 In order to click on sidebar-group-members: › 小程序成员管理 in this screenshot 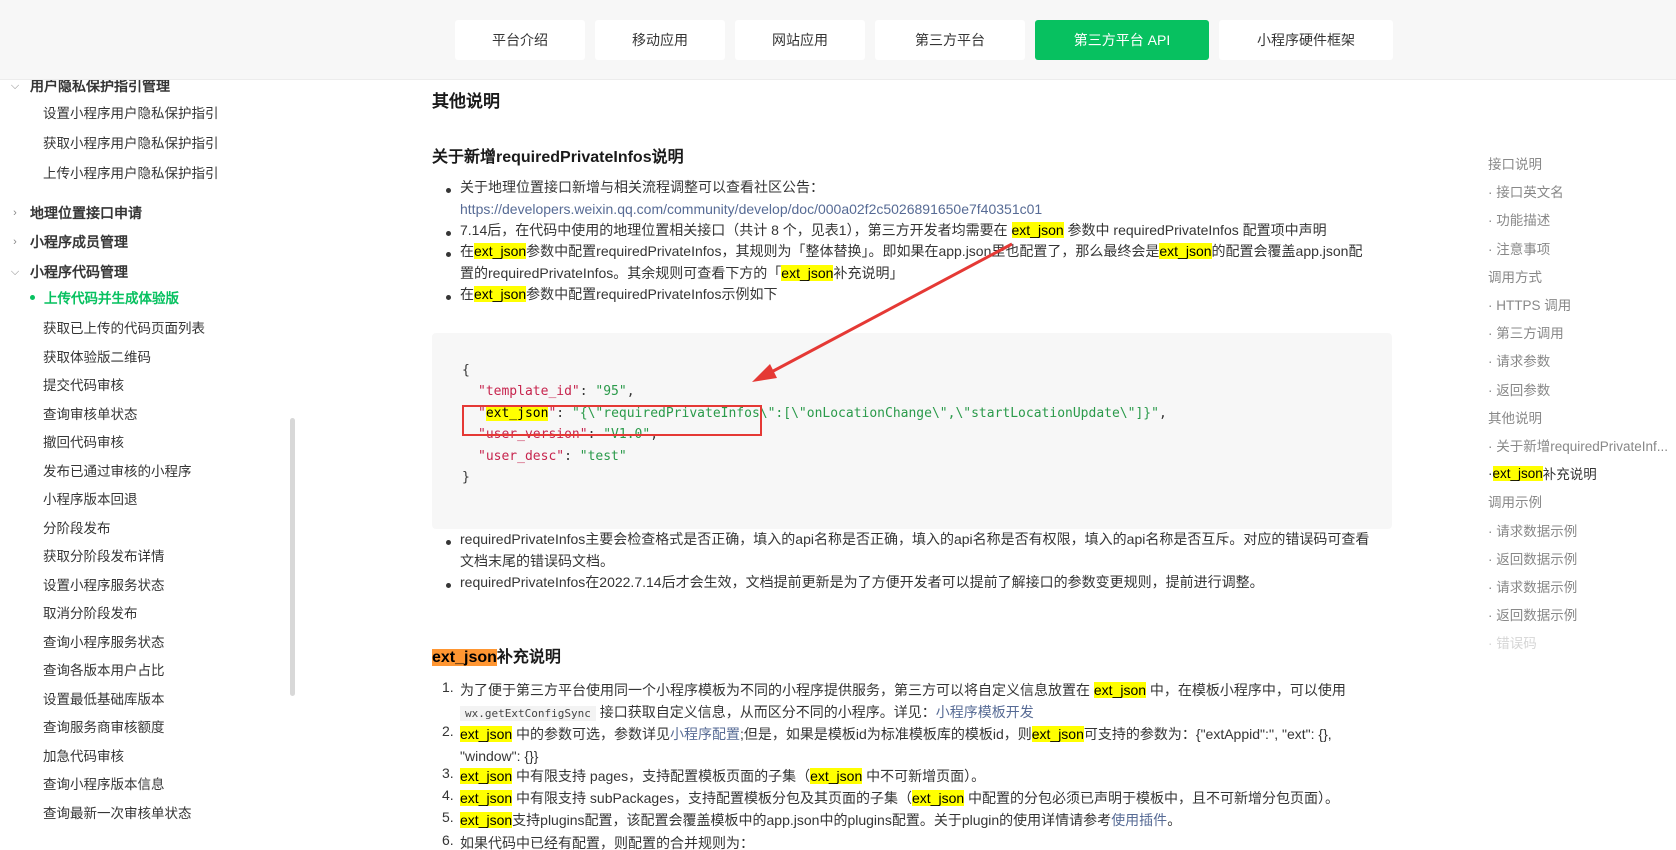, I will do `click(135, 242)`.